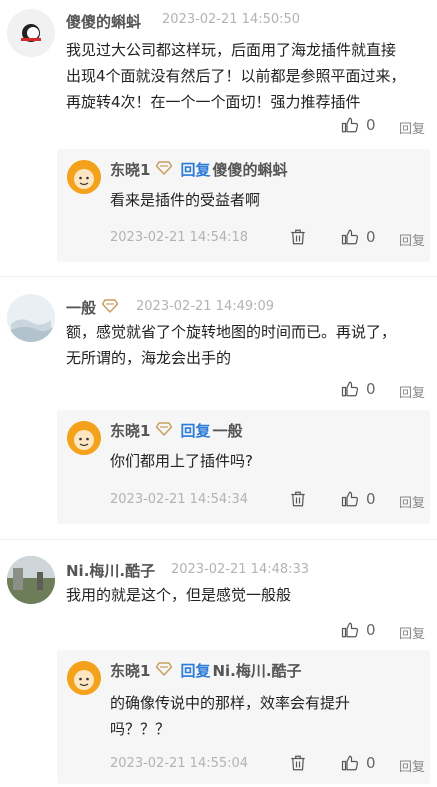 The height and width of the screenshot is (787, 437). Describe the element at coordinates (240, 569) in the screenshot. I see `comment-time: 2023-02-21 14:48:33` at that location.